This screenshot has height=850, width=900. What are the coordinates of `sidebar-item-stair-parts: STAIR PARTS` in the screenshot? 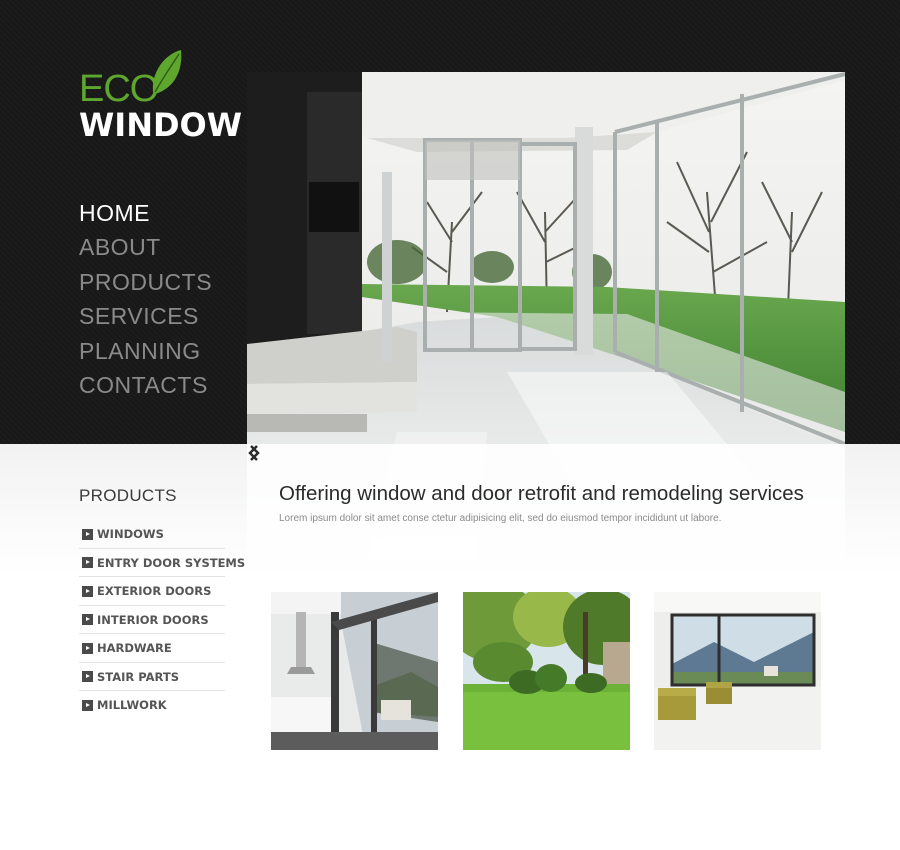 It's located at (152, 677).